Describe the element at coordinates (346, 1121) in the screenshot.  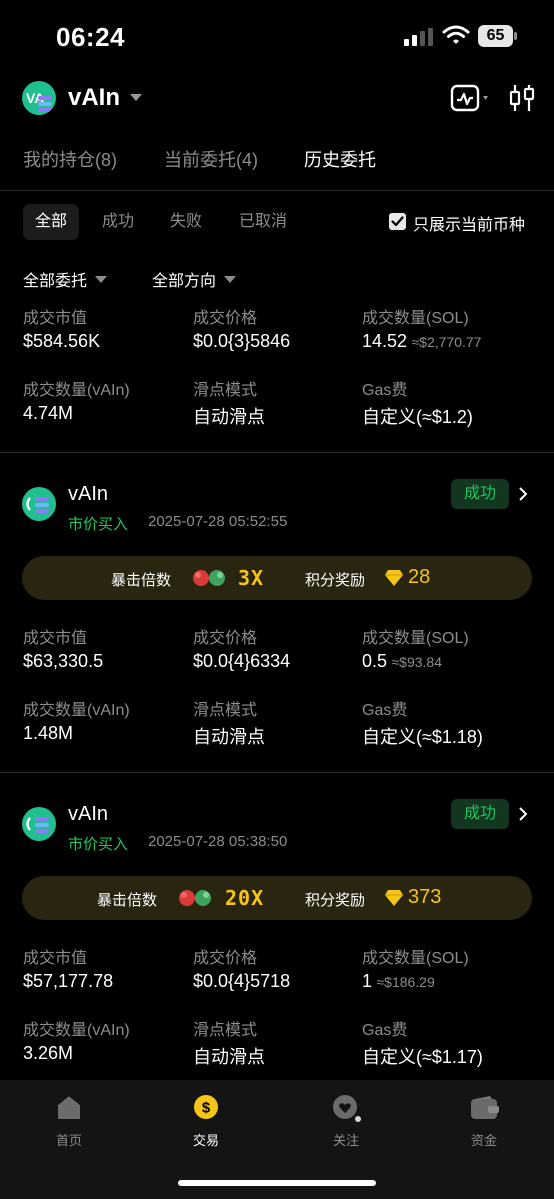
I see `tab-watchlist: 关注` at that location.